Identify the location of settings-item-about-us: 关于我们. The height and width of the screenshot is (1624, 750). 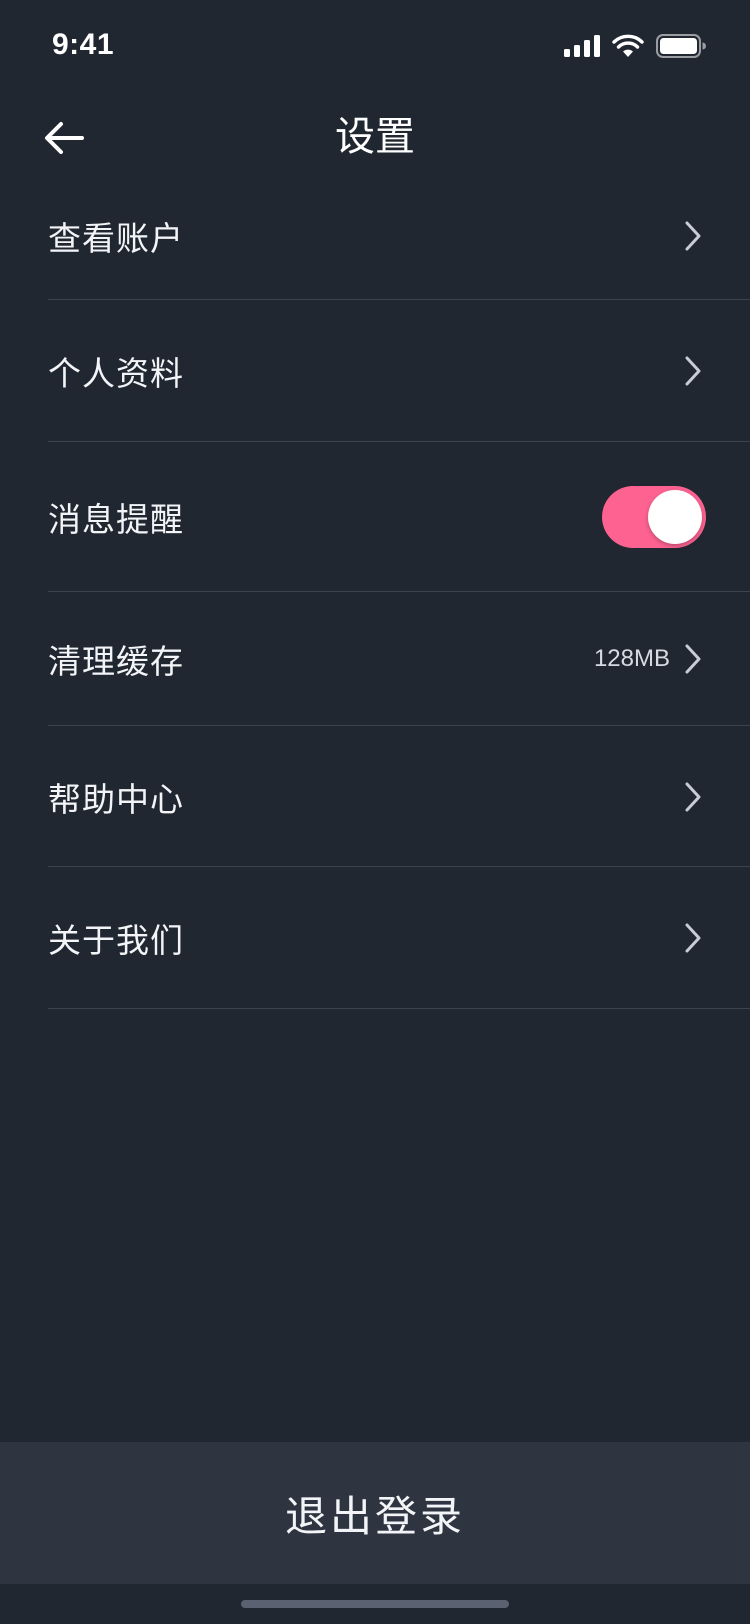
(375, 938).